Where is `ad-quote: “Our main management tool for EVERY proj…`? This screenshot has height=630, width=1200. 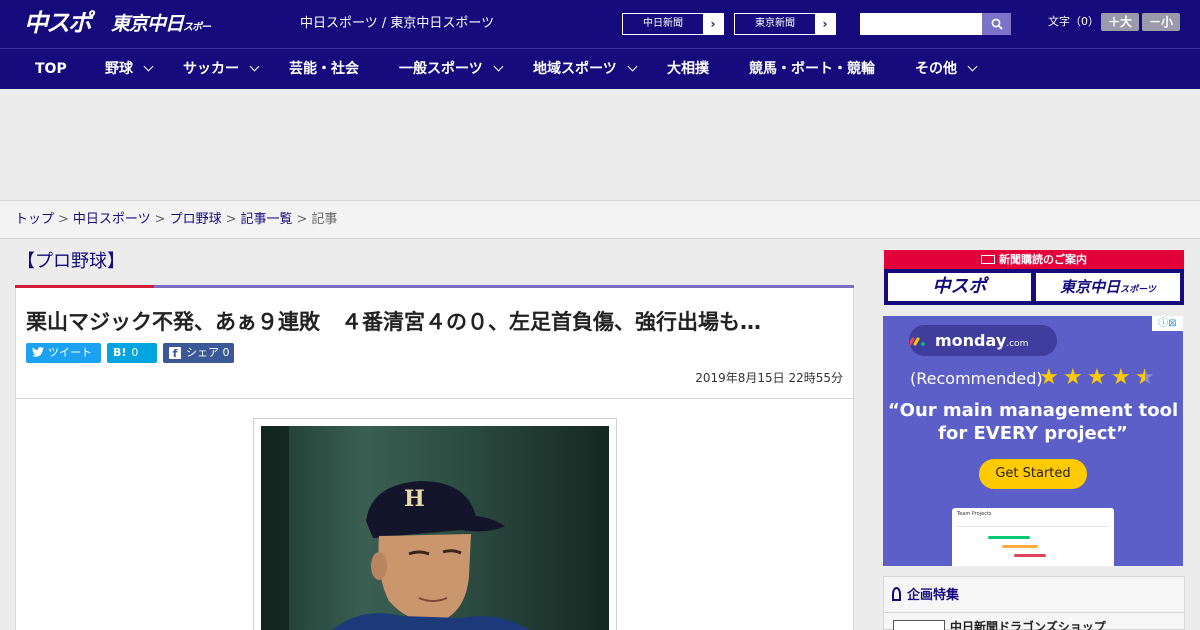 ad-quote: “Our main management tool for EVERY proj… is located at coordinates (1033, 422).